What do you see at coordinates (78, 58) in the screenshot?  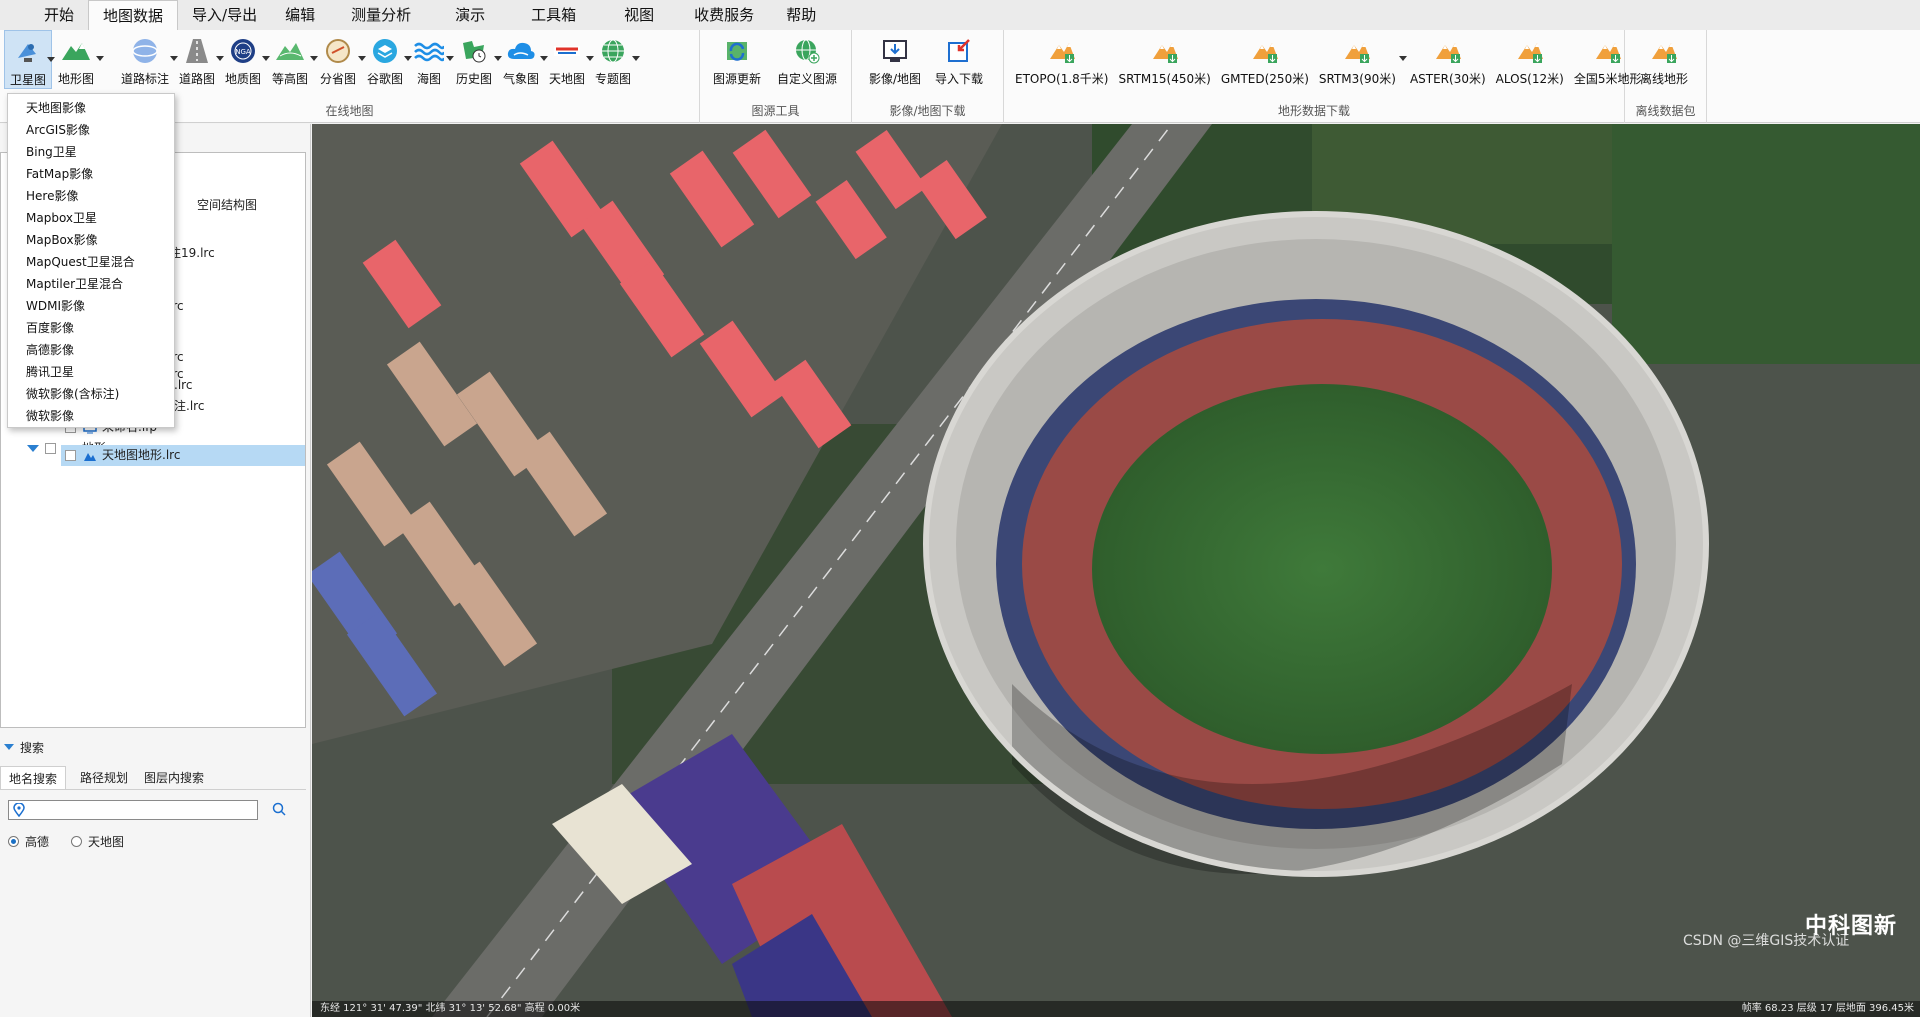 I see `terrain-map-button: 地形图` at bounding box center [78, 58].